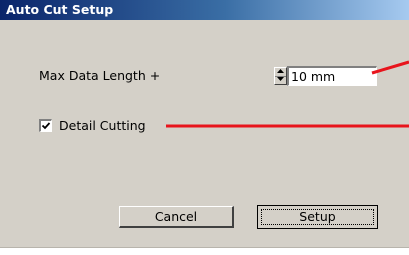 The width and height of the screenshot is (409, 255). Describe the element at coordinates (332, 76) in the screenshot. I see `max-data-length-input` at that location.